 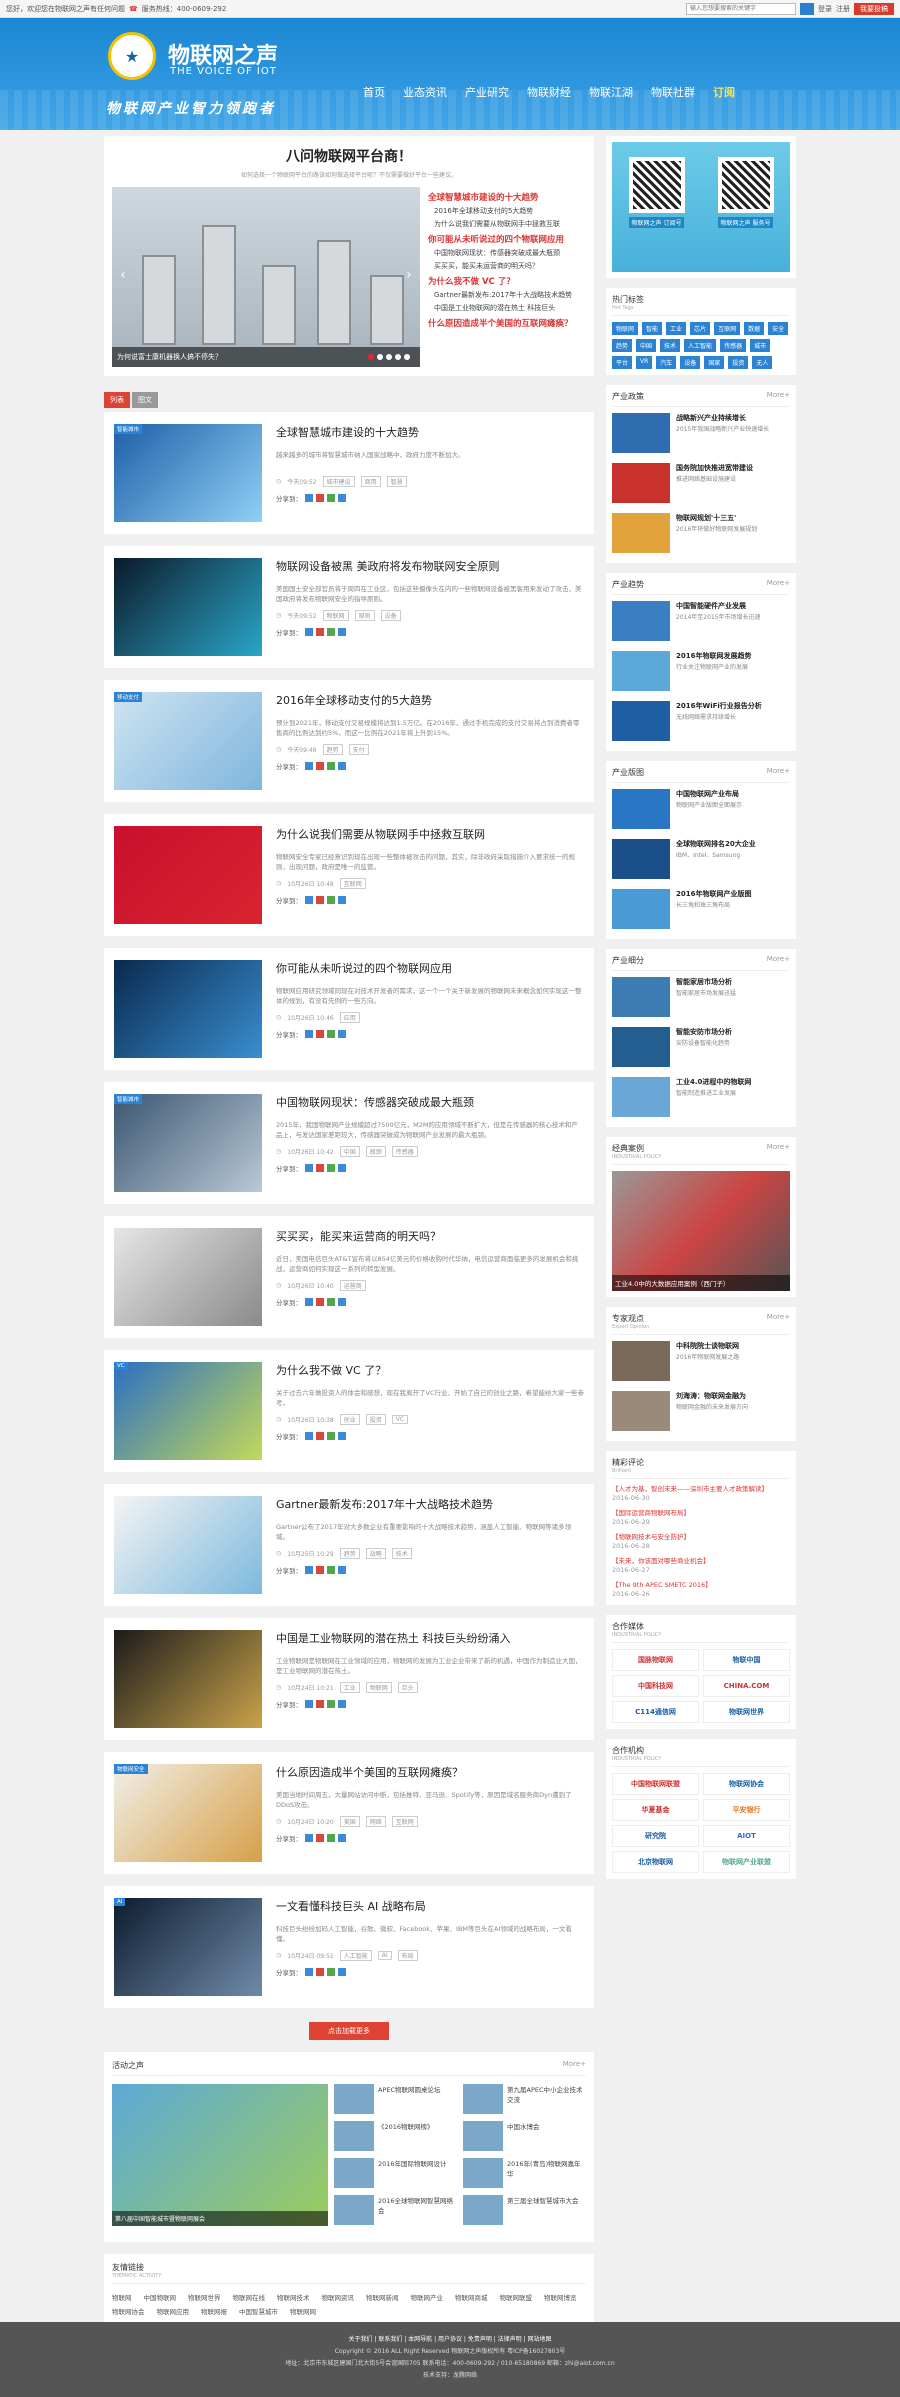 I want to click on comment-title: 【人才为基，智创未来——深圳市主要人才政策解读】, so click(x=701, y=1489).